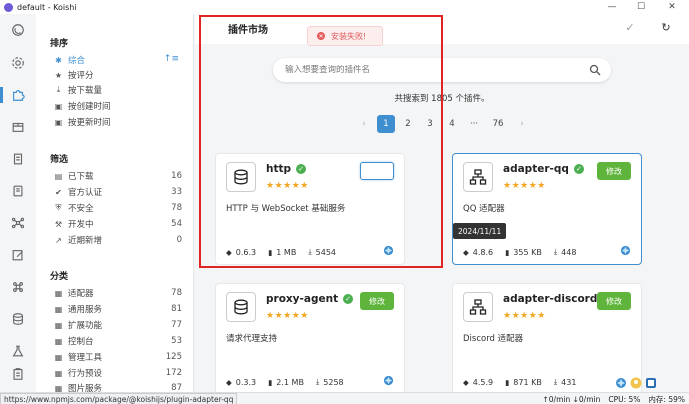 This screenshot has height=404, width=689. What do you see at coordinates (478, 252) in the screenshot?
I see `plugin-version: ◆ 4.8.6` at bounding box center [478, 252].